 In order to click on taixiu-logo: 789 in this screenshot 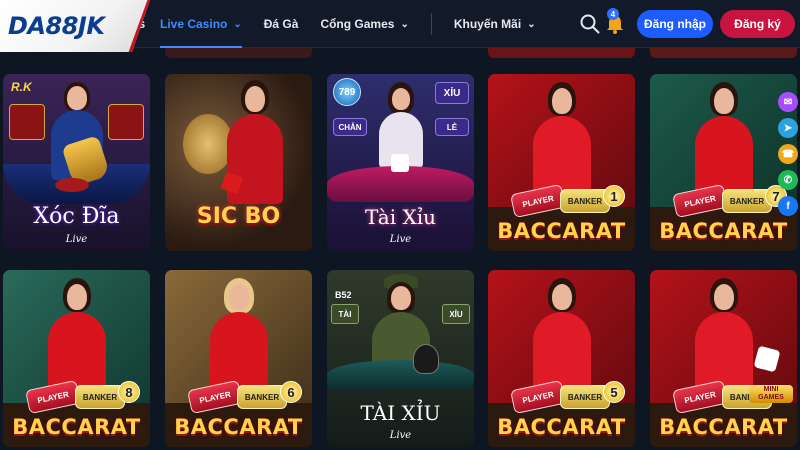, I will do `click(347, 92)`.